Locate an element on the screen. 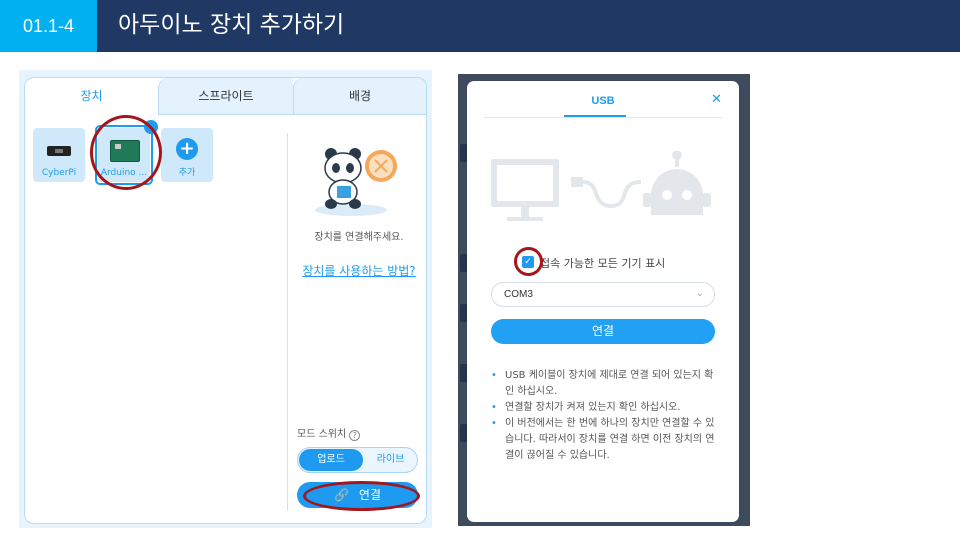  mode-switch-label: 모드 스위치? is located at coordinates (329, 433).